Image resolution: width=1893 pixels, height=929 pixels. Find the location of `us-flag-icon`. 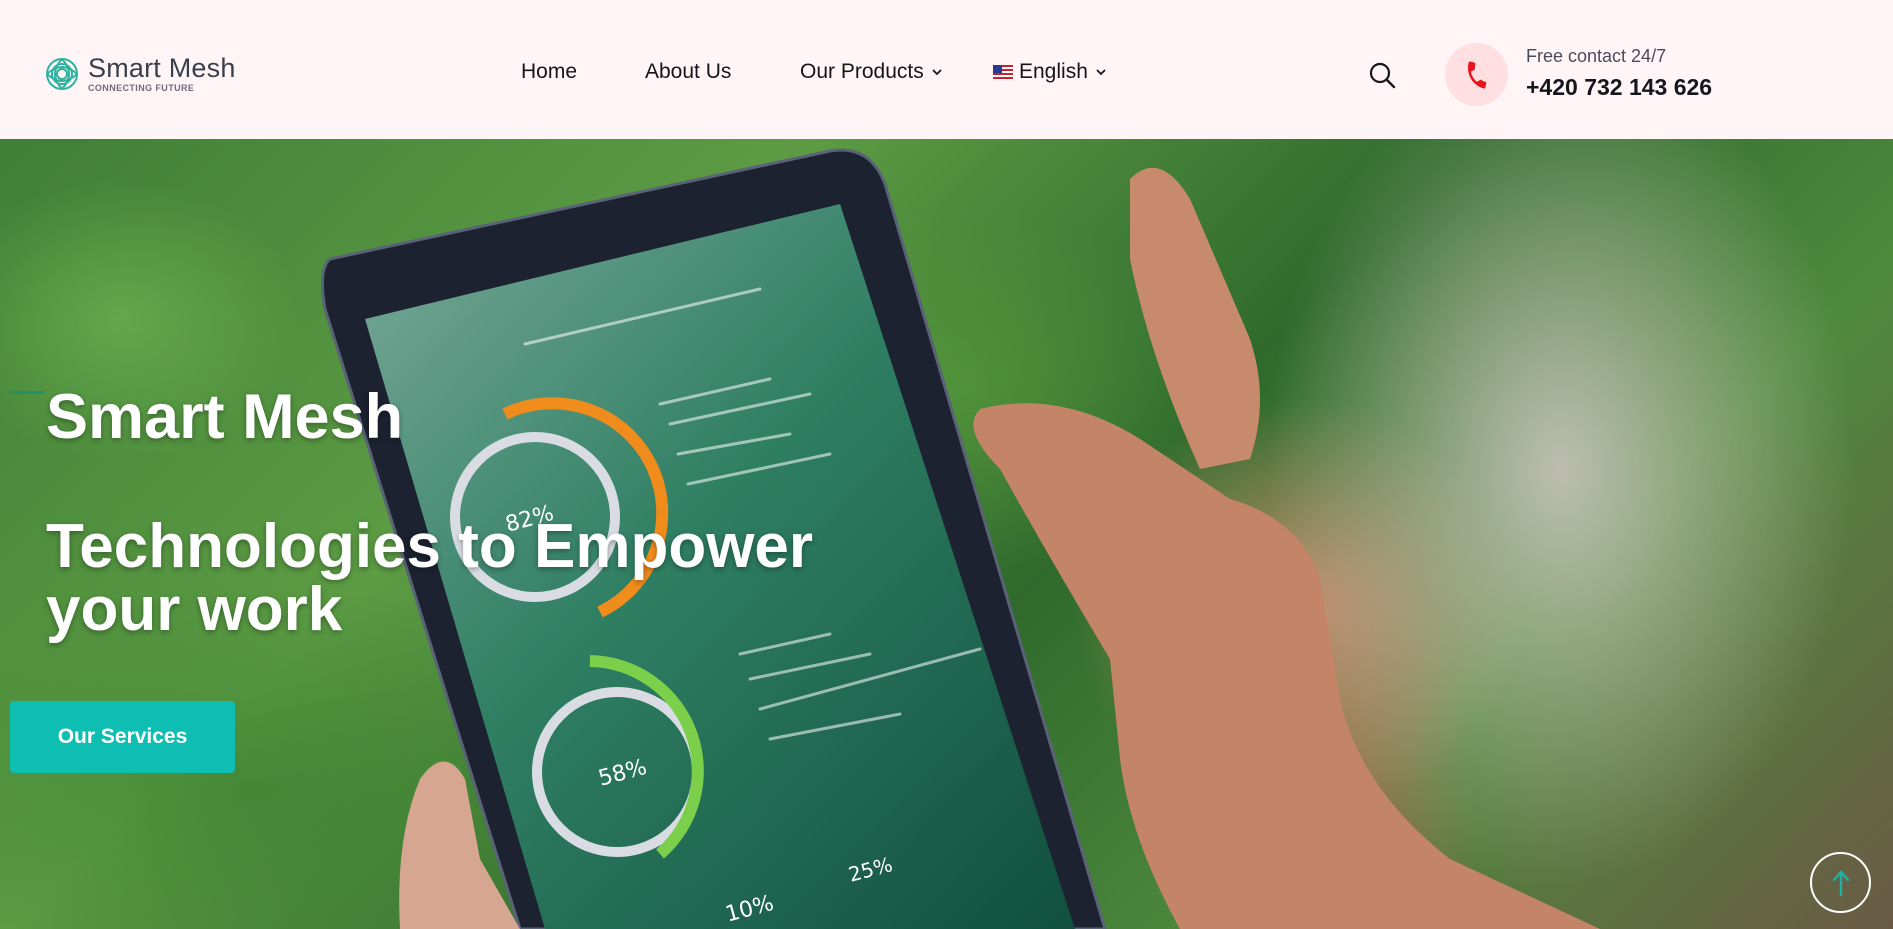

us-flag-icon is located at coordinates (1003, 72).